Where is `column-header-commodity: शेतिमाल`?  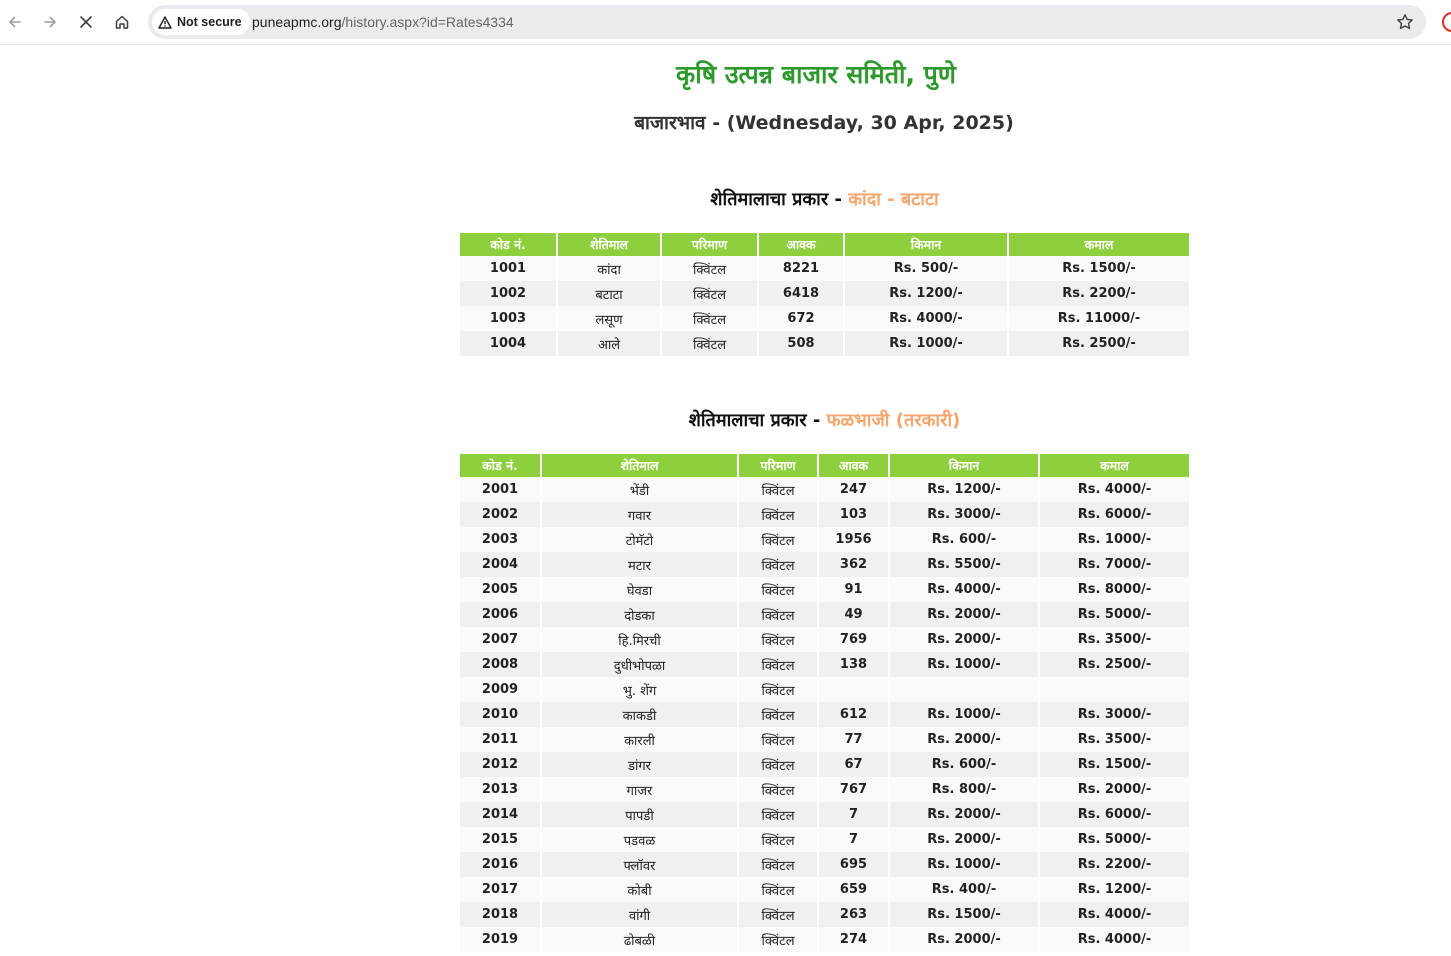
column-header-commodity: शेतिमाल is located at coordinates (609, 244).